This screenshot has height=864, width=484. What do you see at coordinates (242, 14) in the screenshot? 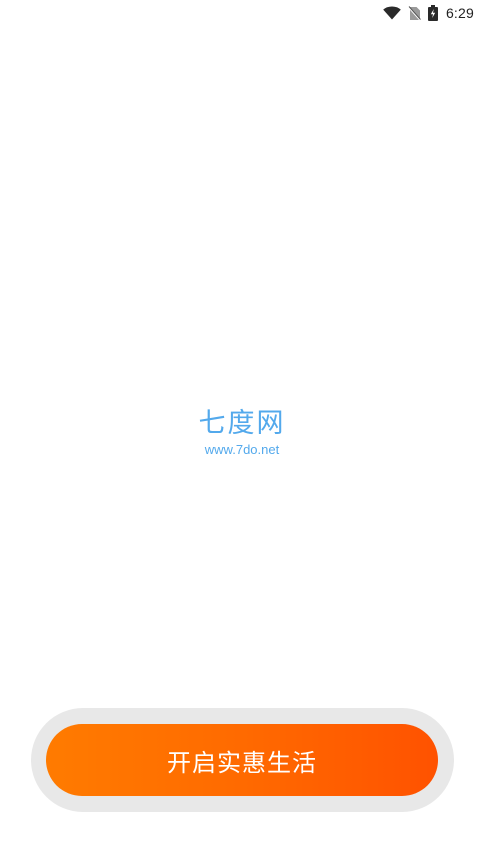
I see `status-bar: 6:29` at bounding box center [242, 14].